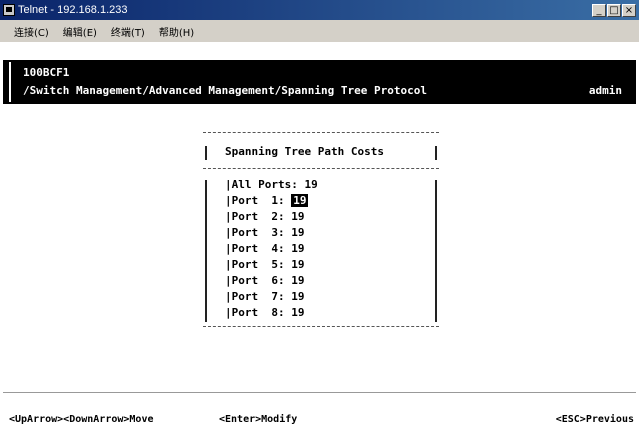 This screenshot has width=639, height=443. Describe the element at coordinates (264, 184) in the screenshot. I see `all-ports-label: All Ports:` at that location.